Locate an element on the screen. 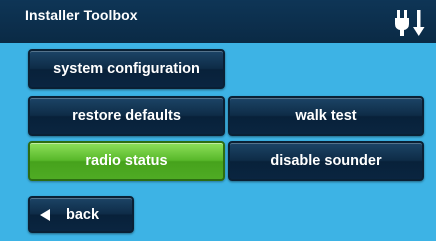 The width and height of the screenshot is (436, 241). disable-sounder-button: disable sounder is located at coordinates (326, 161).